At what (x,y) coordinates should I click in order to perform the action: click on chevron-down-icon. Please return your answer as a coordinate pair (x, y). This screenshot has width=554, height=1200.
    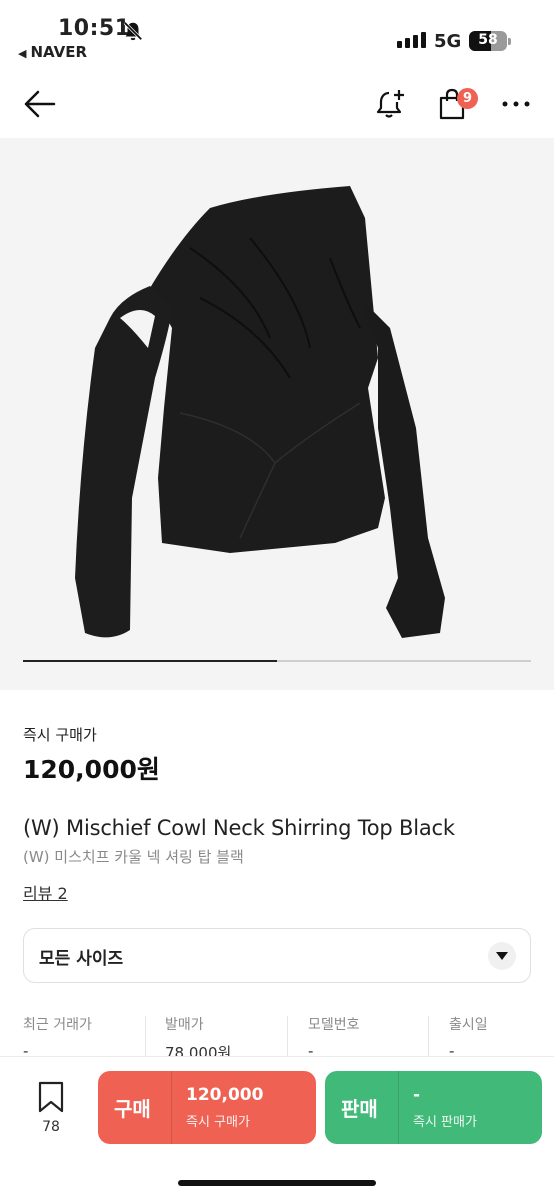
    Looking at the image, I should click on (502, 956).